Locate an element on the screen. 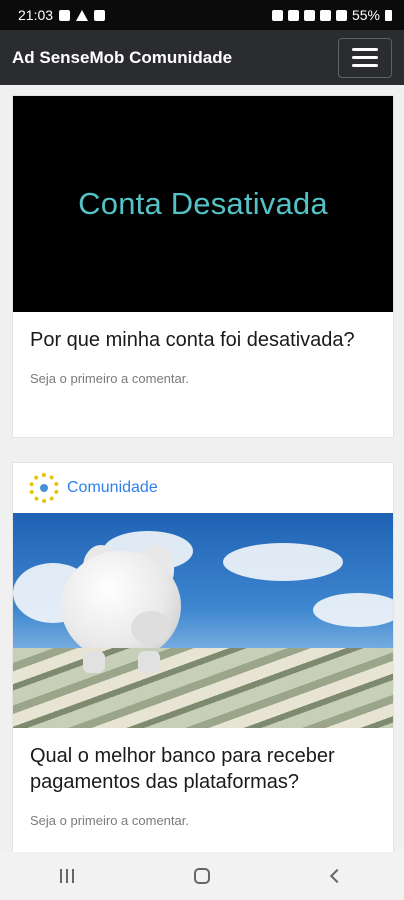 The image size is (404, 900). home-icon is located at coordinates (201, 876).